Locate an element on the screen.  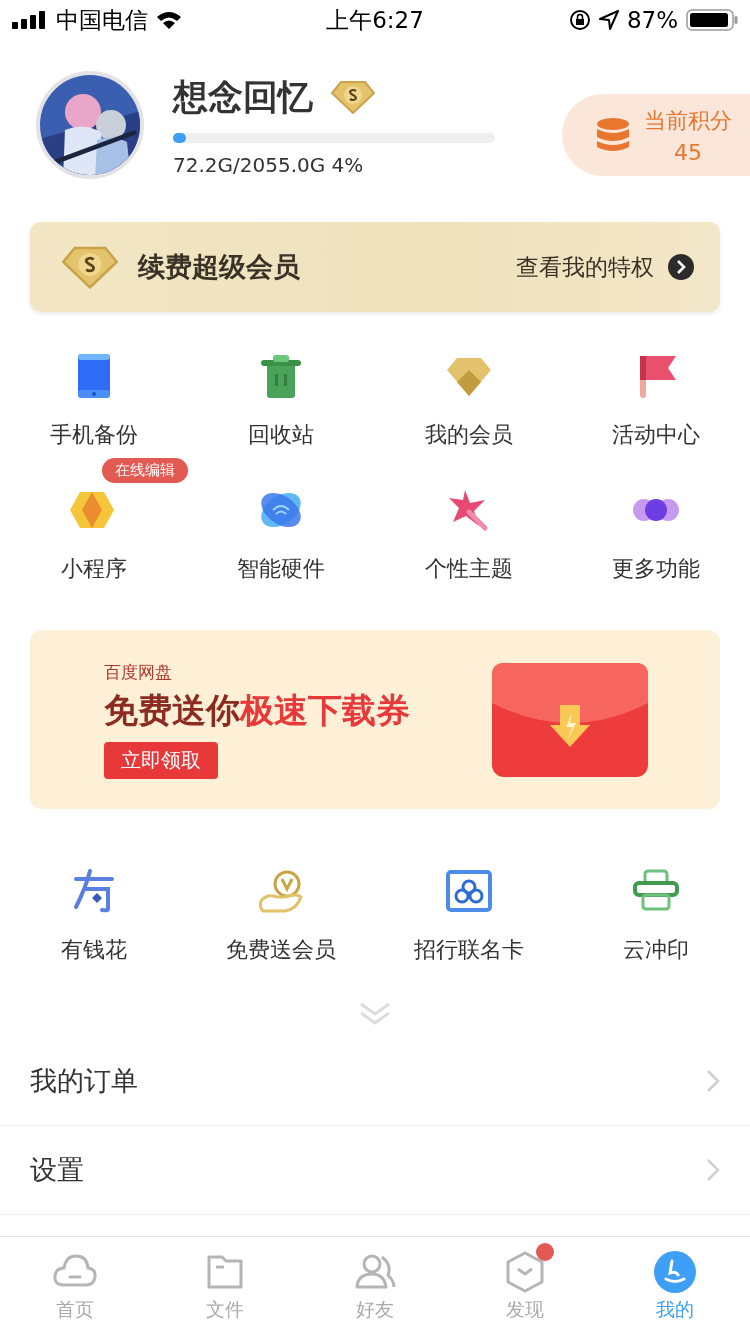
battery-icon is located at coordinates (712, 20).